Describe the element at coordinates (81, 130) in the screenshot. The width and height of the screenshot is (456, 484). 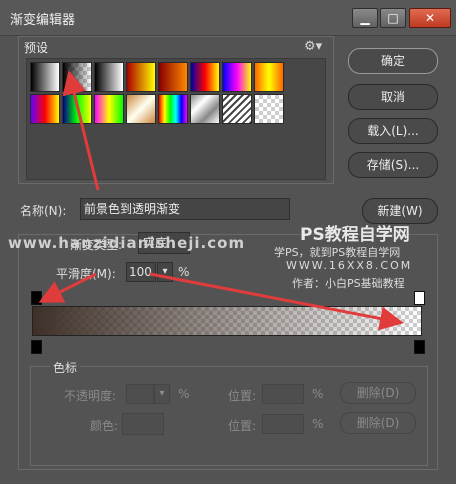
I see `arrow-to-preset` at that location.